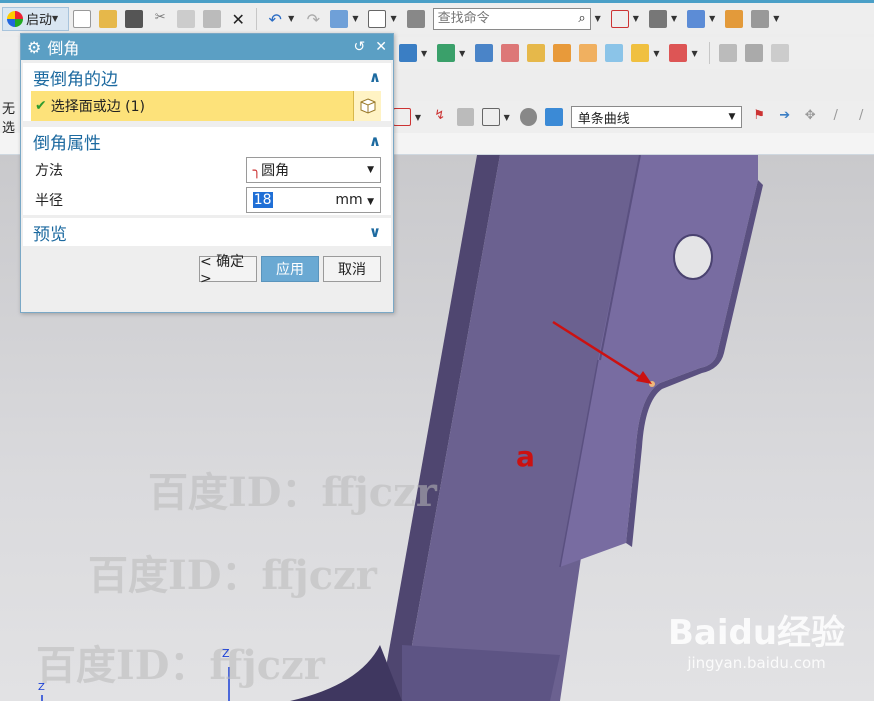 The width and height of the screenshot is (874, 701). I want to click on stop-icon: ⚑, so click(759, 117).